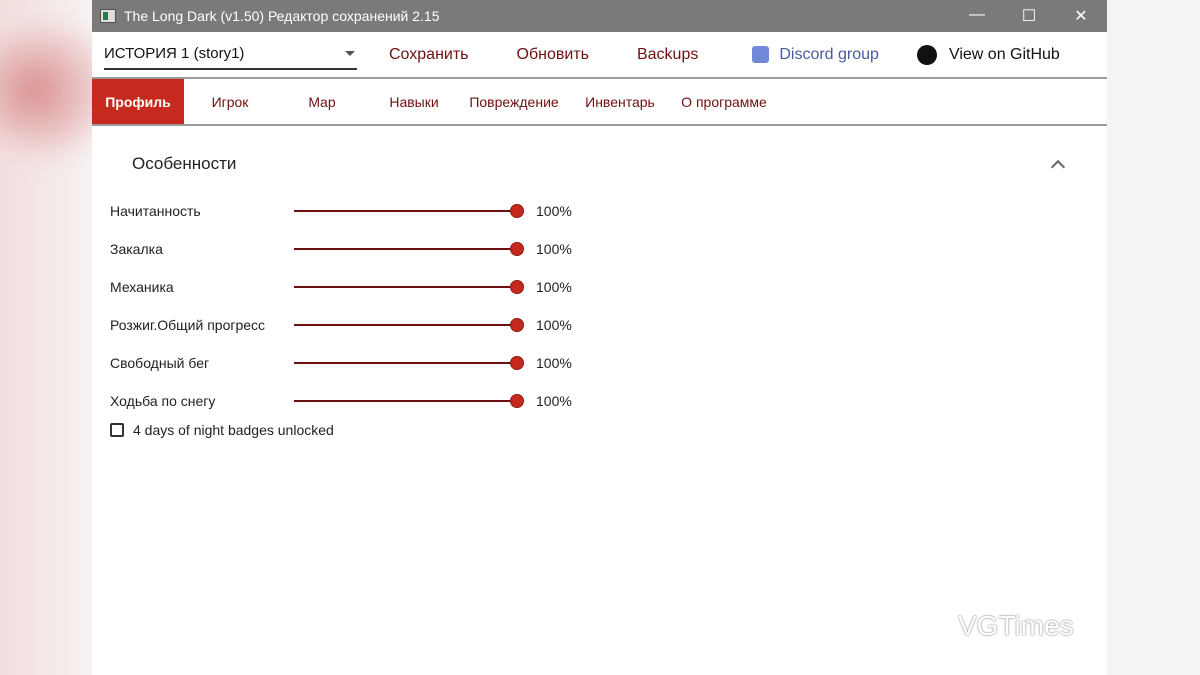 Image resolution: width=1200 pixels, height=675 pixels. What do you see at coordinates (608, 287) in the screenshot?
I see `feat-row: Механика 100%` at bounding box center [608, 287].